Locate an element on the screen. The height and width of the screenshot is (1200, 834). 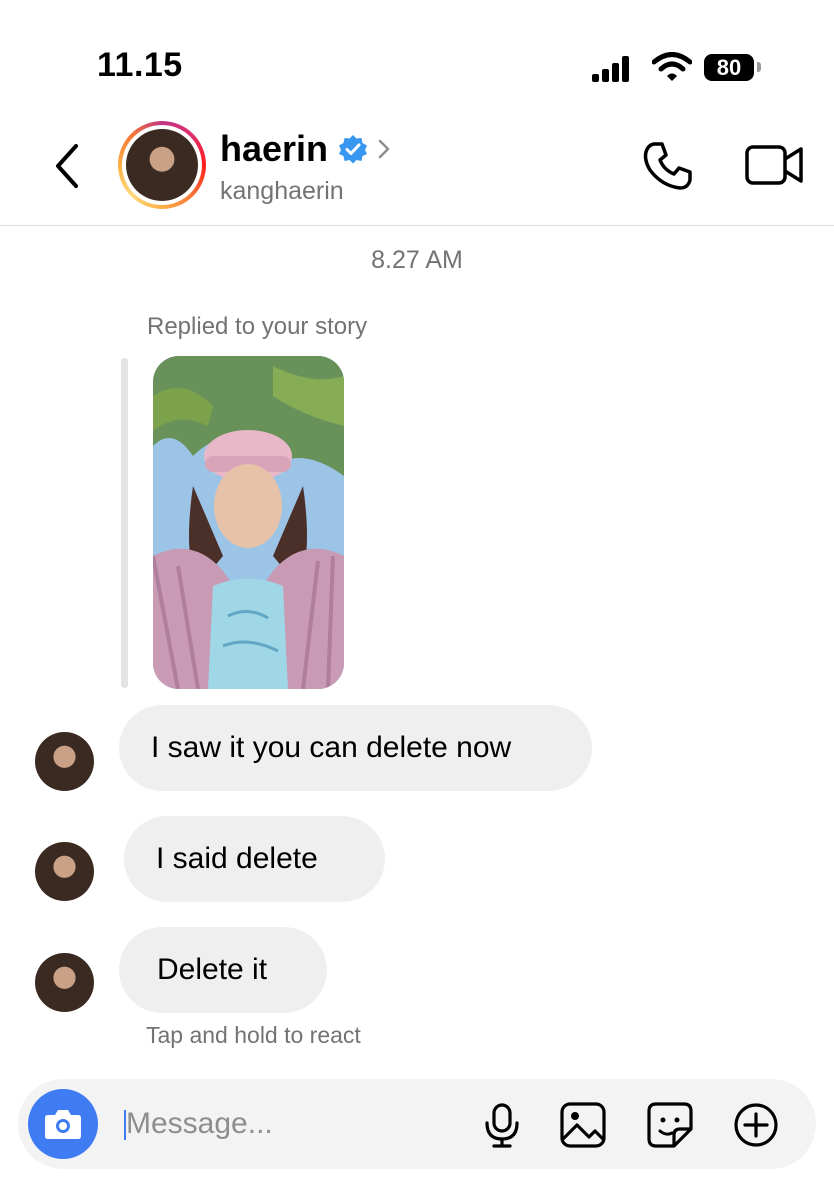
message-composer is located at coordinates (417, 1124).